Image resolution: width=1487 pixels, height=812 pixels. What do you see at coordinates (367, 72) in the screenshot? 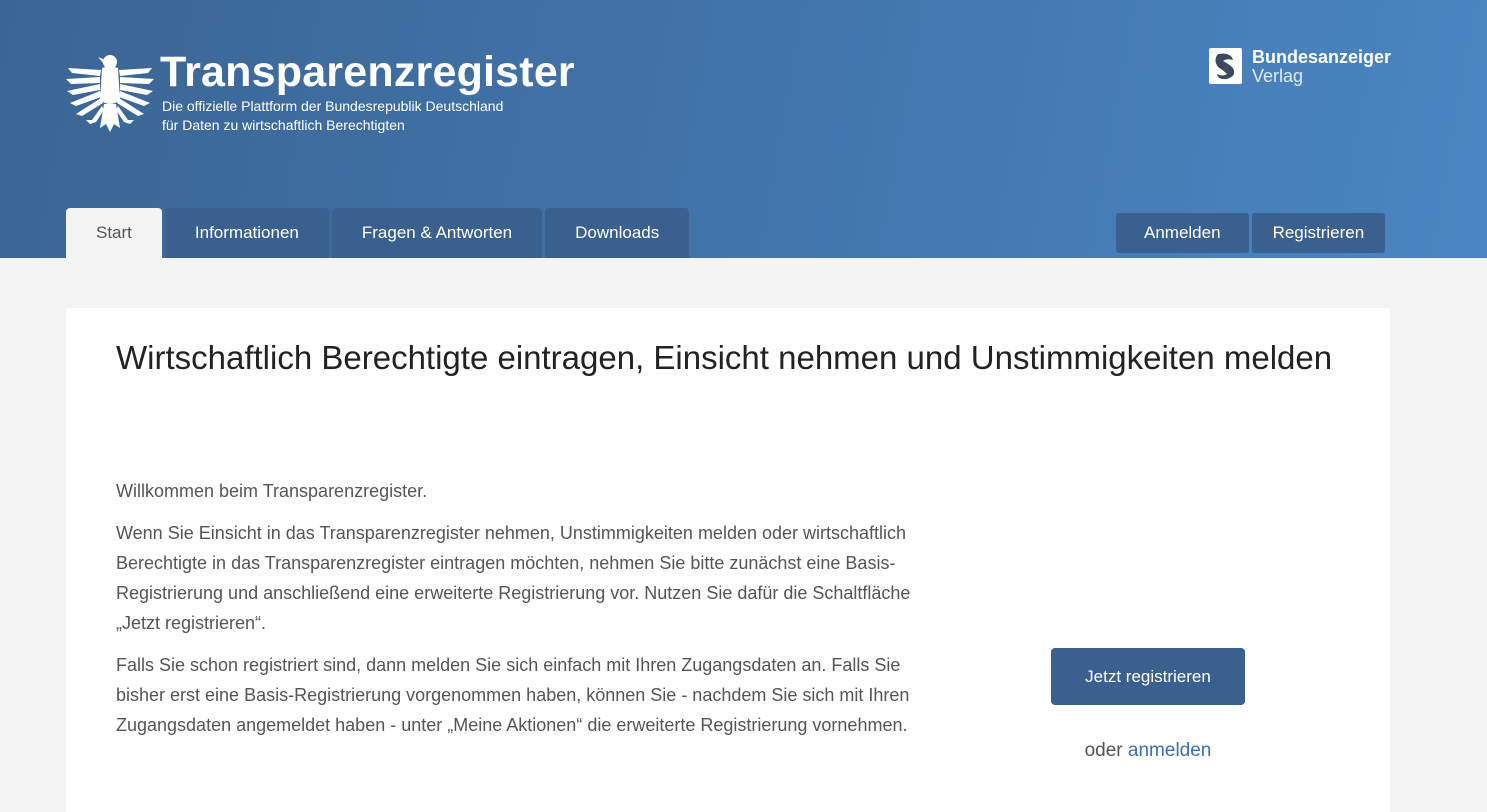
I see `site-title: Transparenzregister` at bounding box center [367, 72].